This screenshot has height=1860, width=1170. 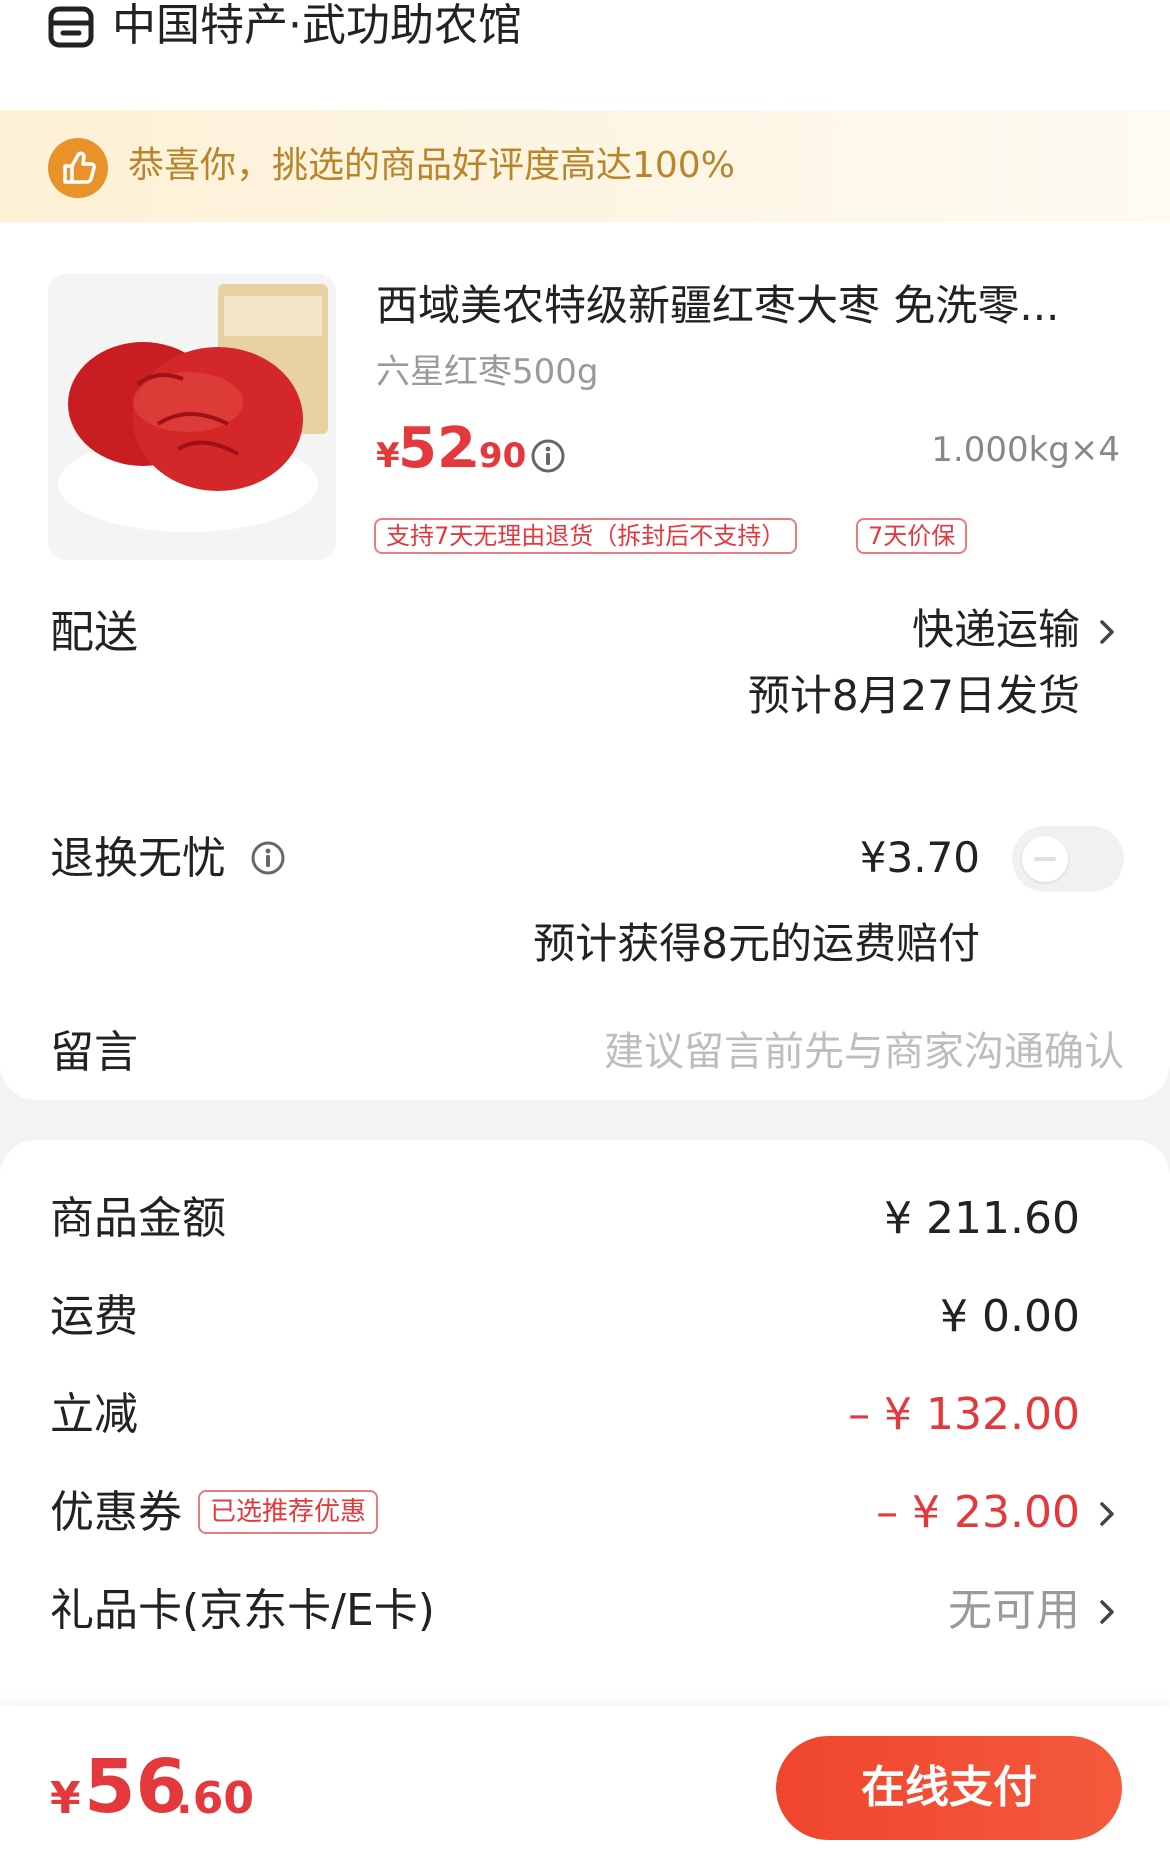 I want to click on return-service-price: ¥3.70, so click(x=919, y=857).